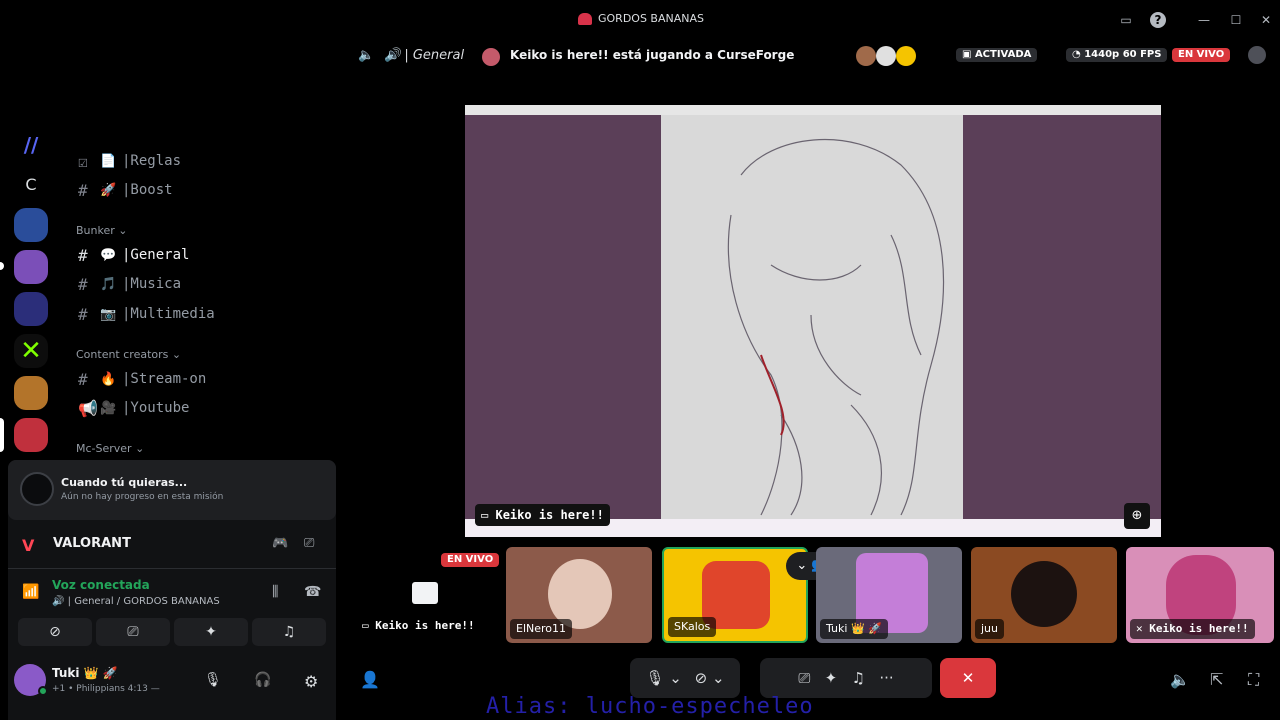 The height and width of the screenshot is (720, 1280). Describe the element at coordinates (133, 632) in the screenshot. I see `share-screen-button: ⎚` at that location.